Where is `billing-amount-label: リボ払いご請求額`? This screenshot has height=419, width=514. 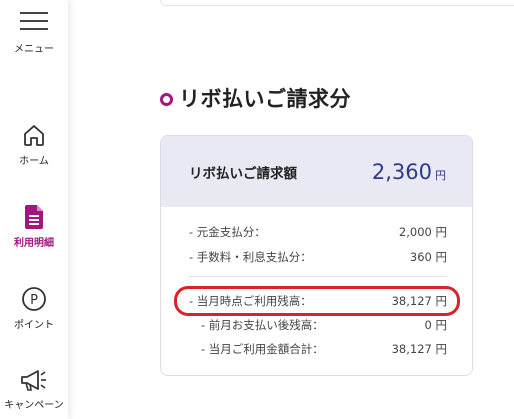
billing-amount-label: リボ払いご請求額 is located at coordinates (243, 173).